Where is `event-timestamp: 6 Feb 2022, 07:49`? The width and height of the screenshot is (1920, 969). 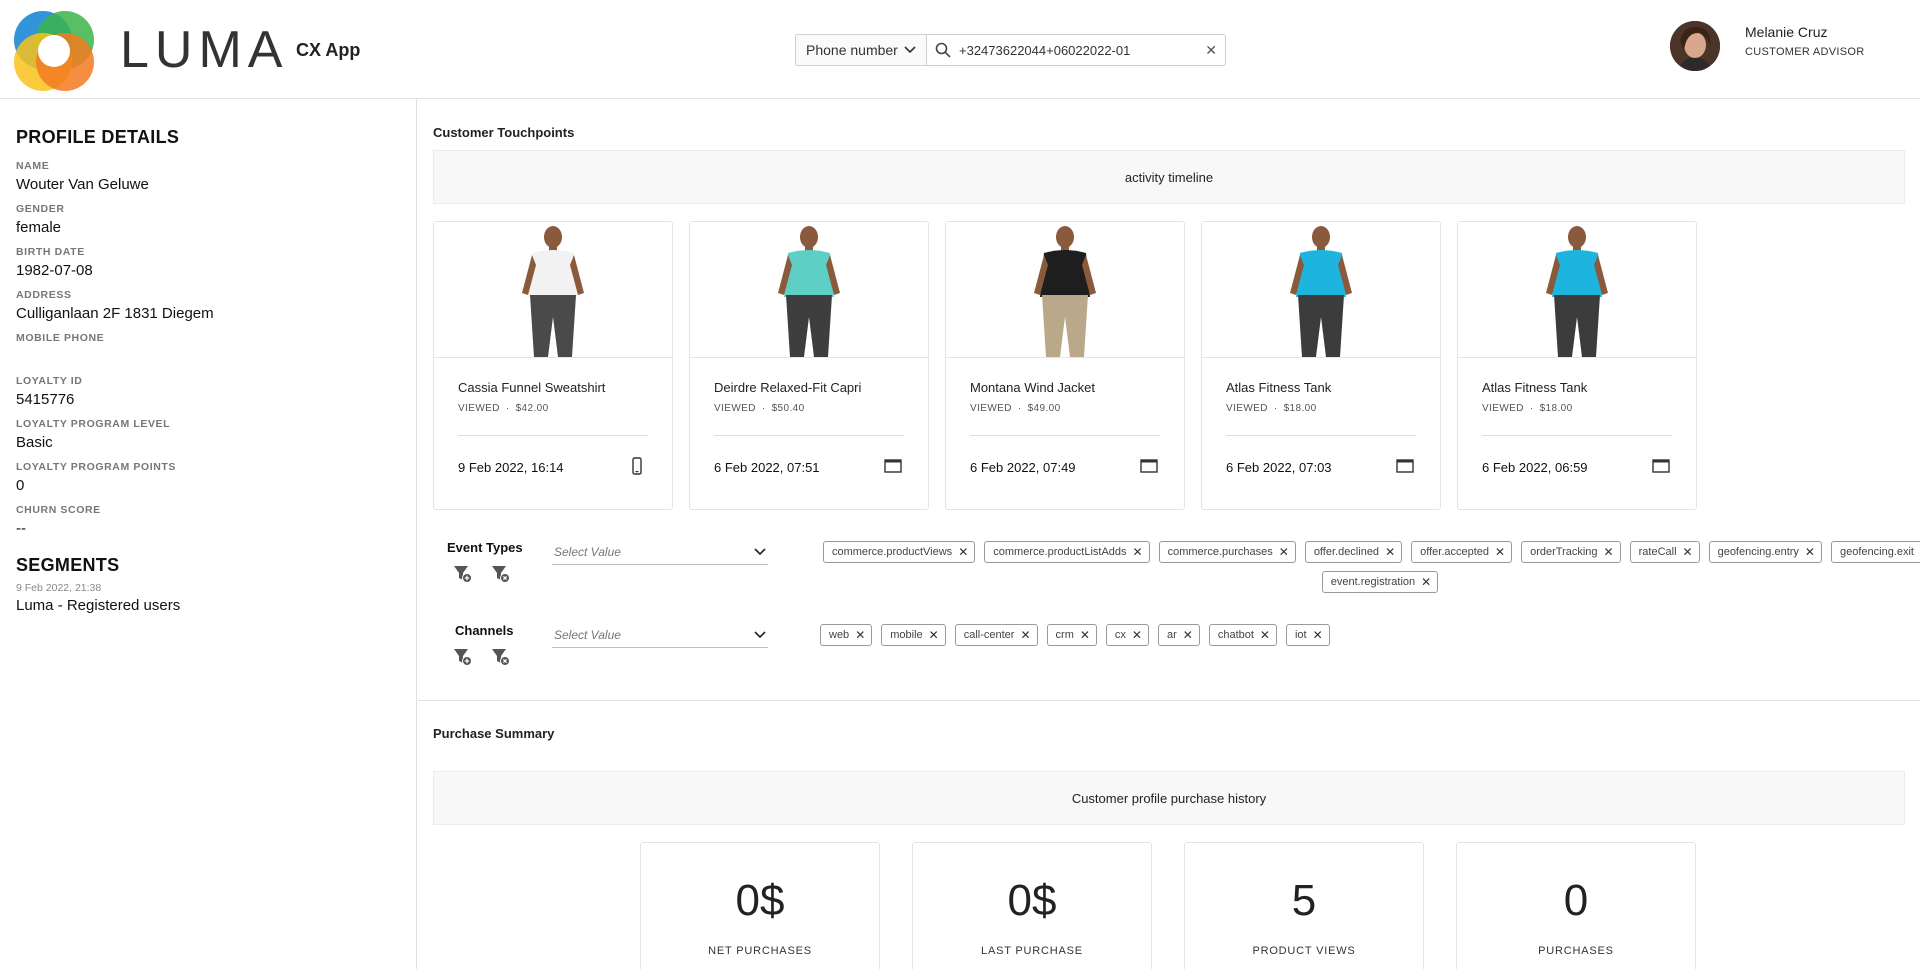 event-timestamp: 6 Feb 2022, 07:49 is located at coordinates (1023, 467).